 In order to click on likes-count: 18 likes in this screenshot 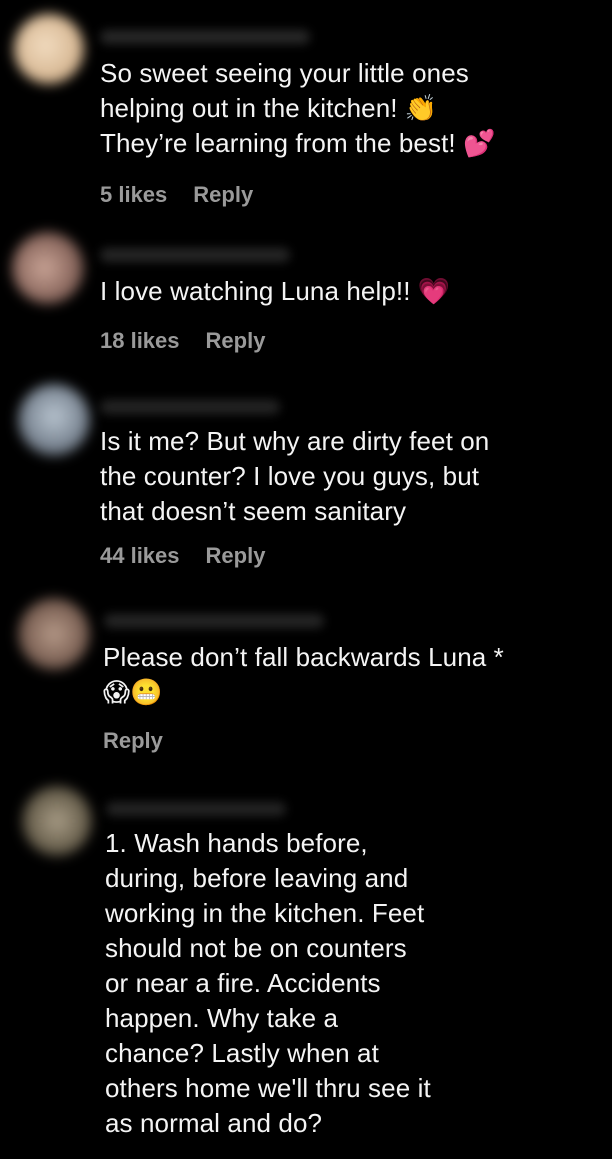, I will do `click(140, 341)`.